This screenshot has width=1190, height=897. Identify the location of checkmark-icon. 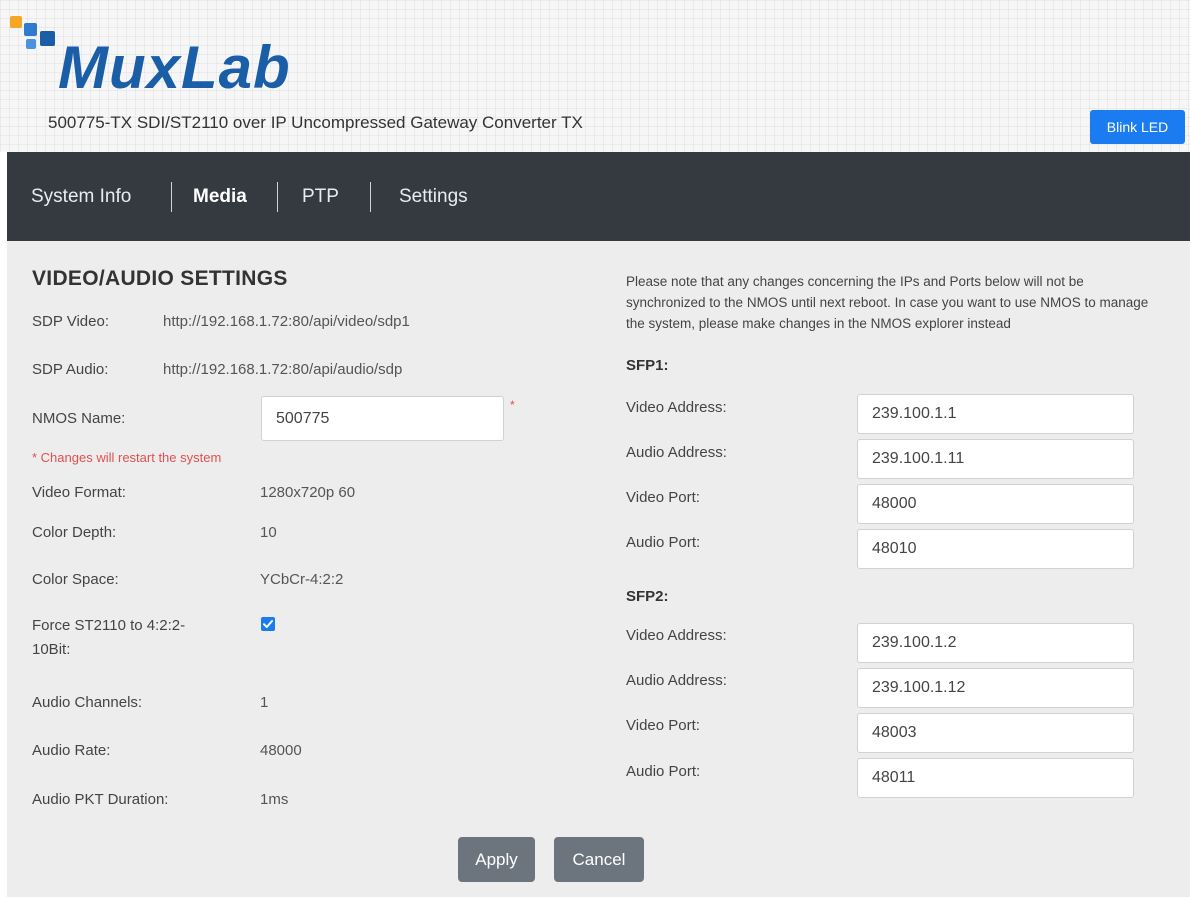
(268, 624).